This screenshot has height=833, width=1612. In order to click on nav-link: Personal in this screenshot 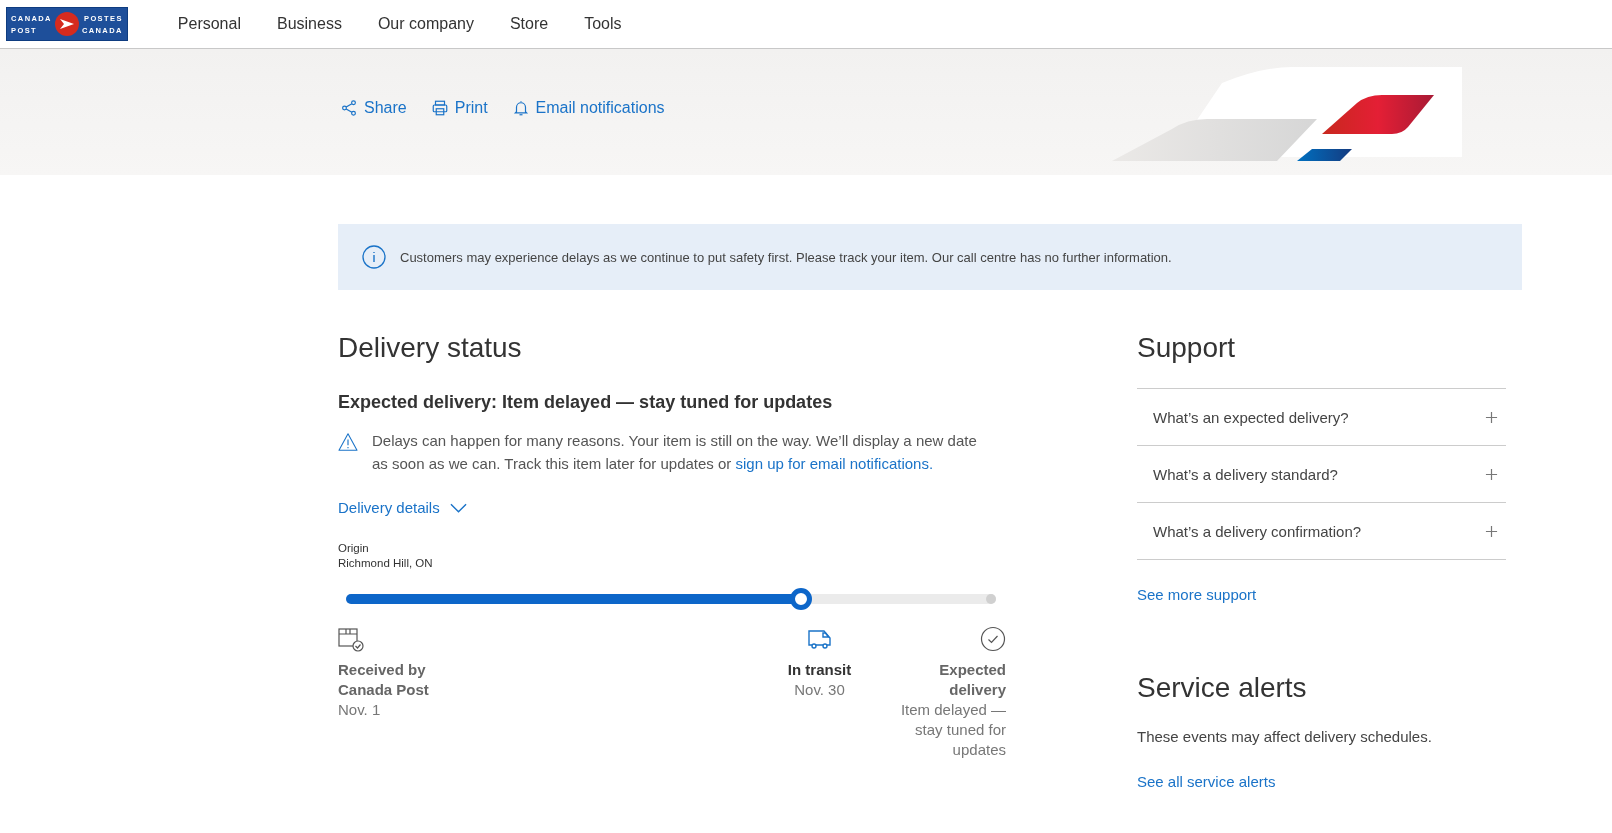, I will do `click(209, 24)`.